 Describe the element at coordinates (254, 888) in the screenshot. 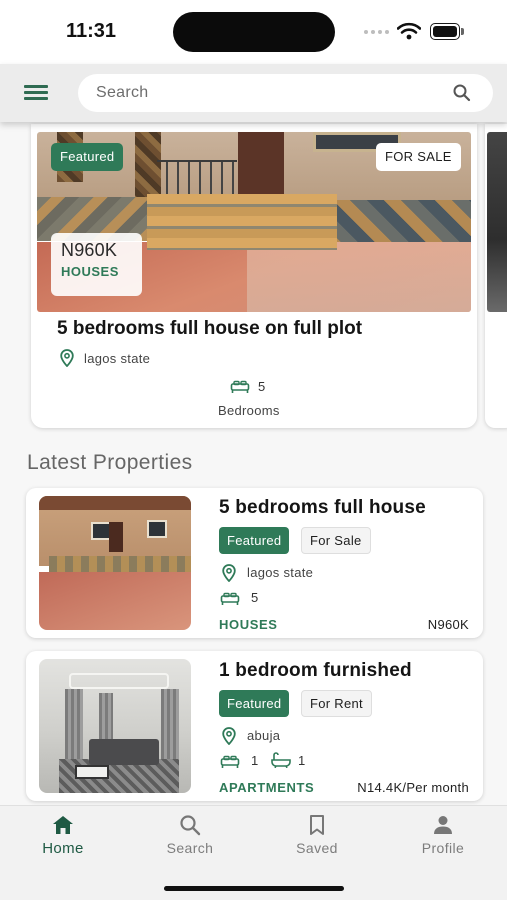

I see `home-indicator` at that location.